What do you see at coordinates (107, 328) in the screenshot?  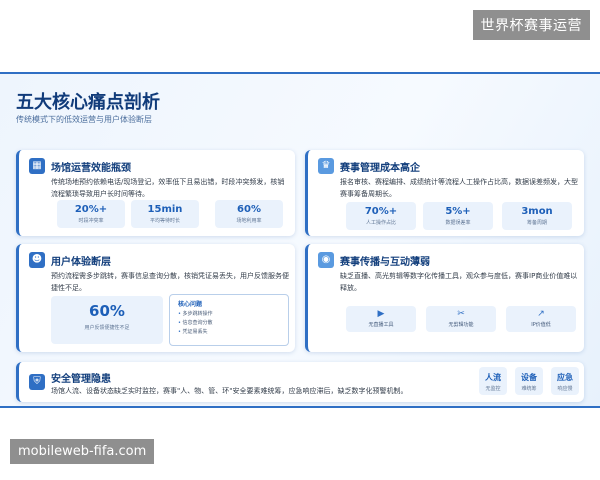 I see `big-stat-label: 用户反馈便捷性不足` at bounding box center [107, 328].